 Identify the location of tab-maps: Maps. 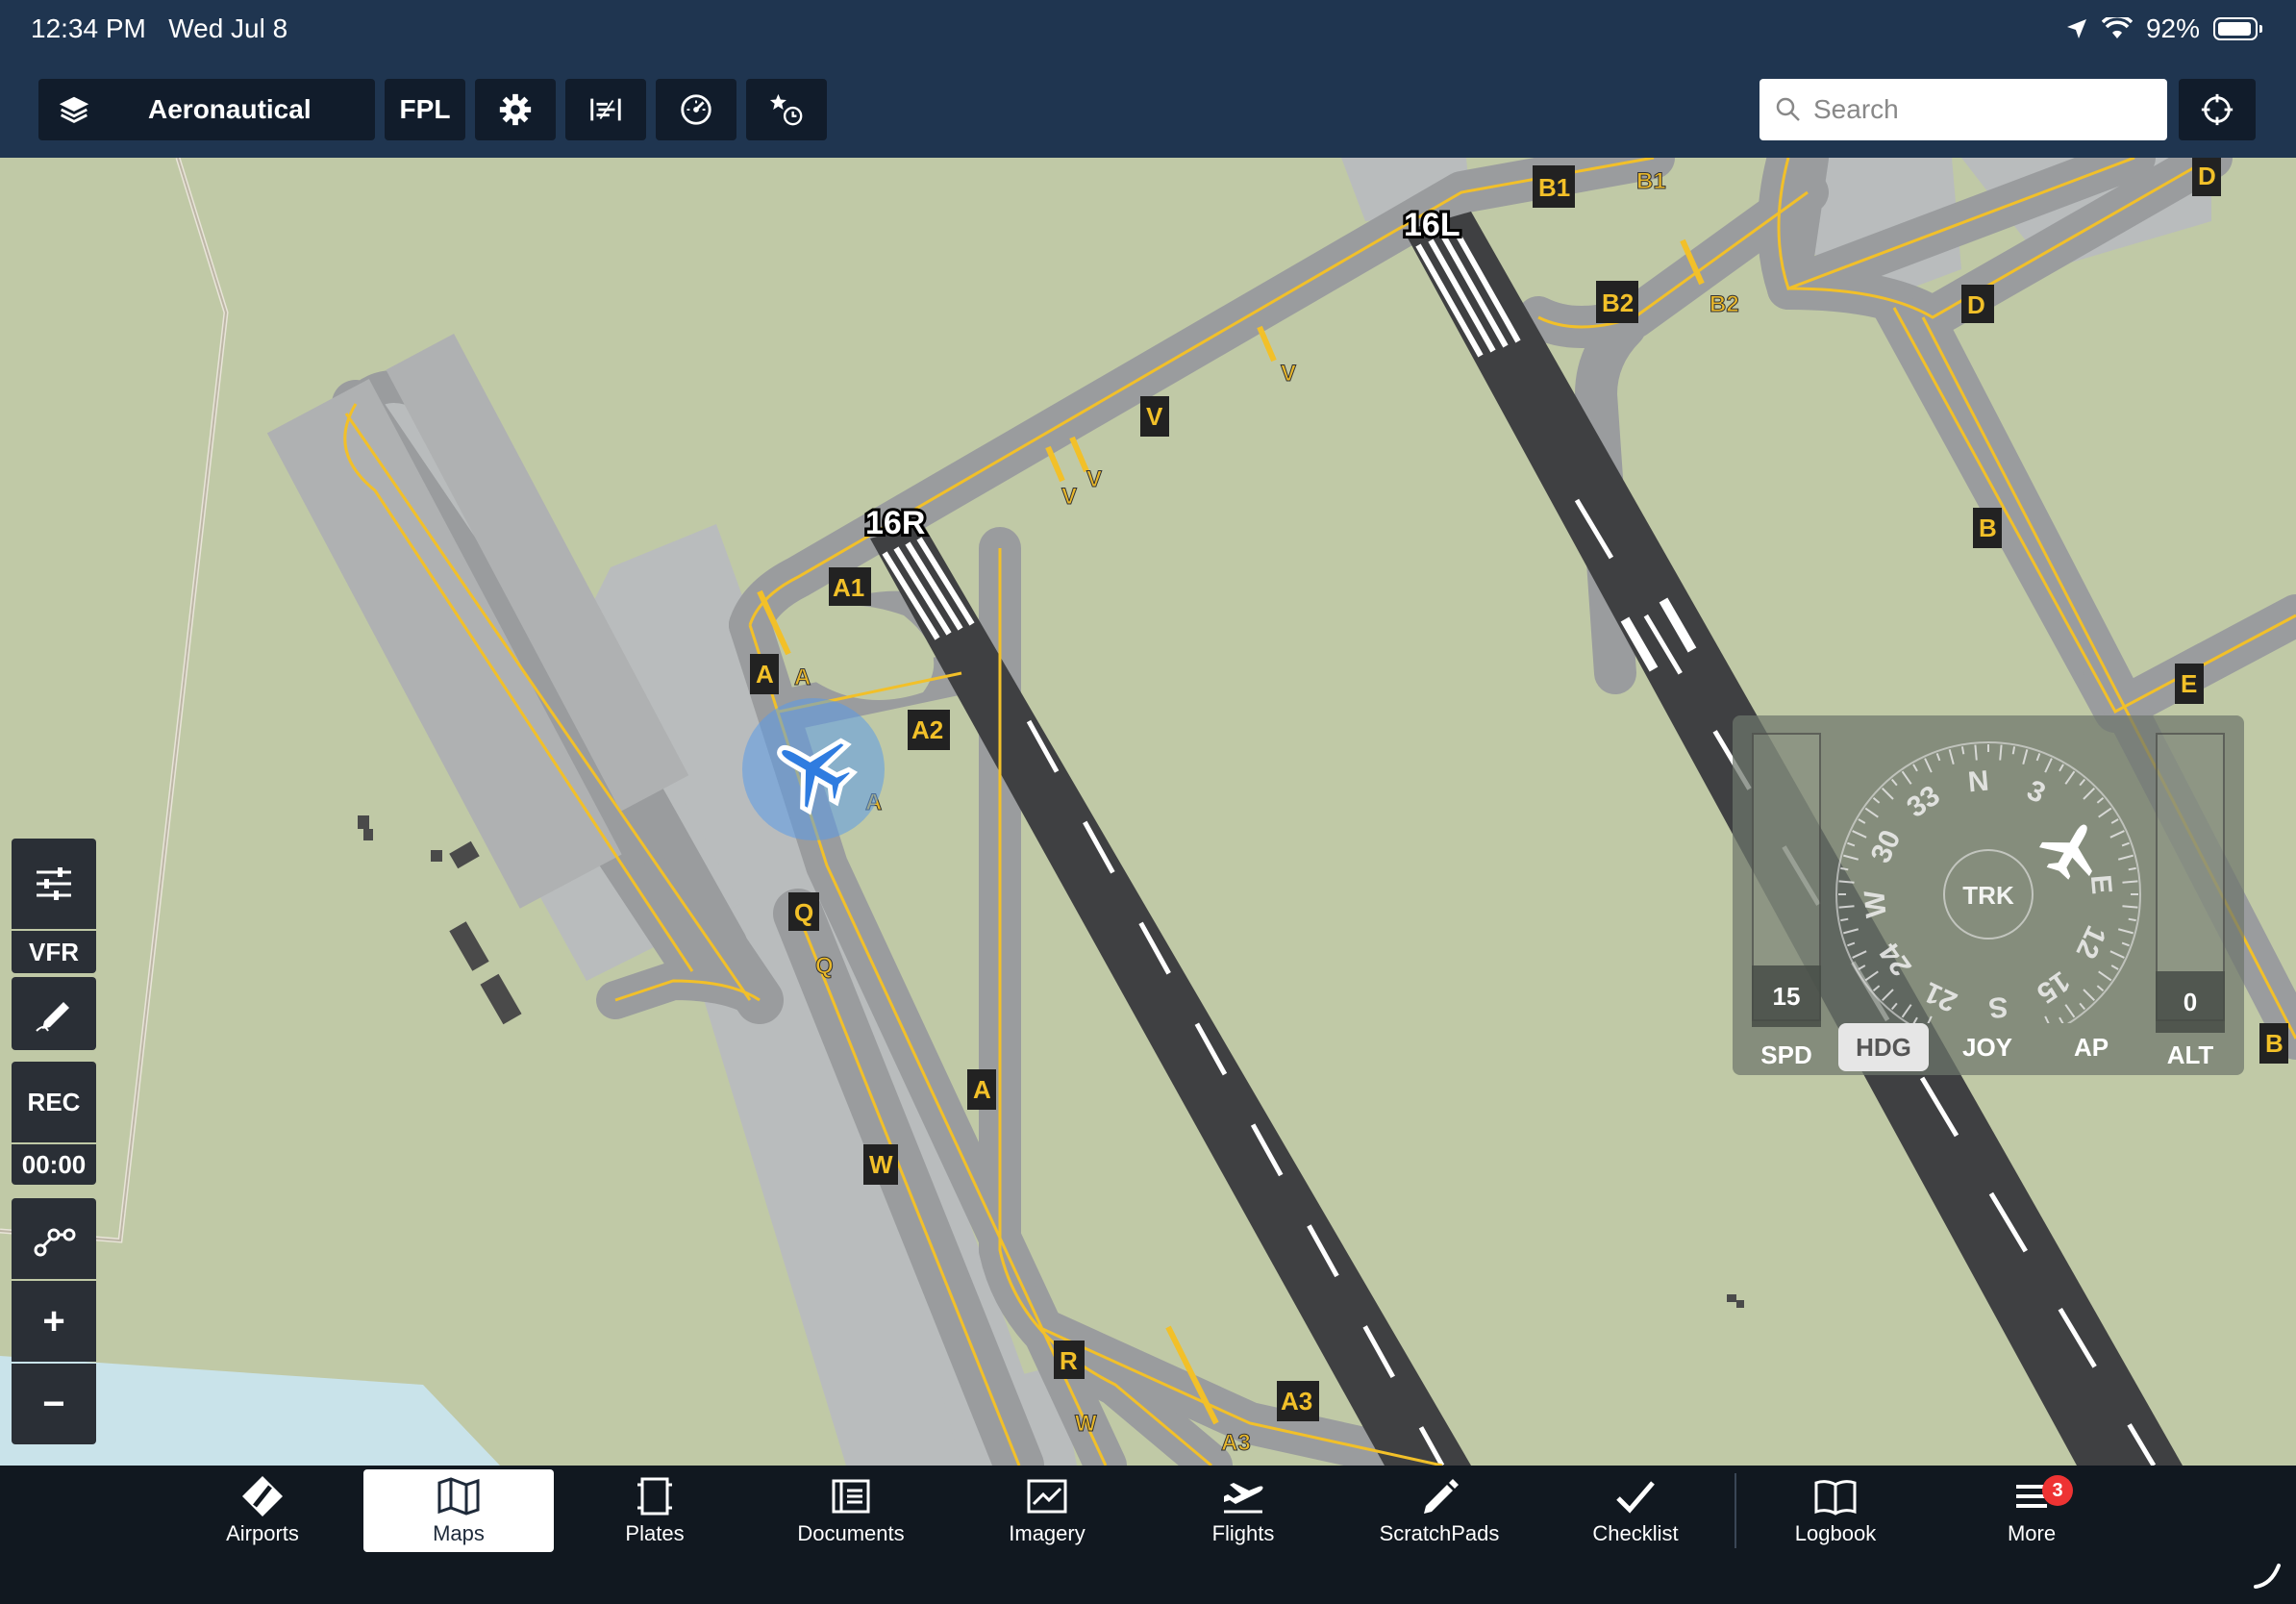
(458, 1510).